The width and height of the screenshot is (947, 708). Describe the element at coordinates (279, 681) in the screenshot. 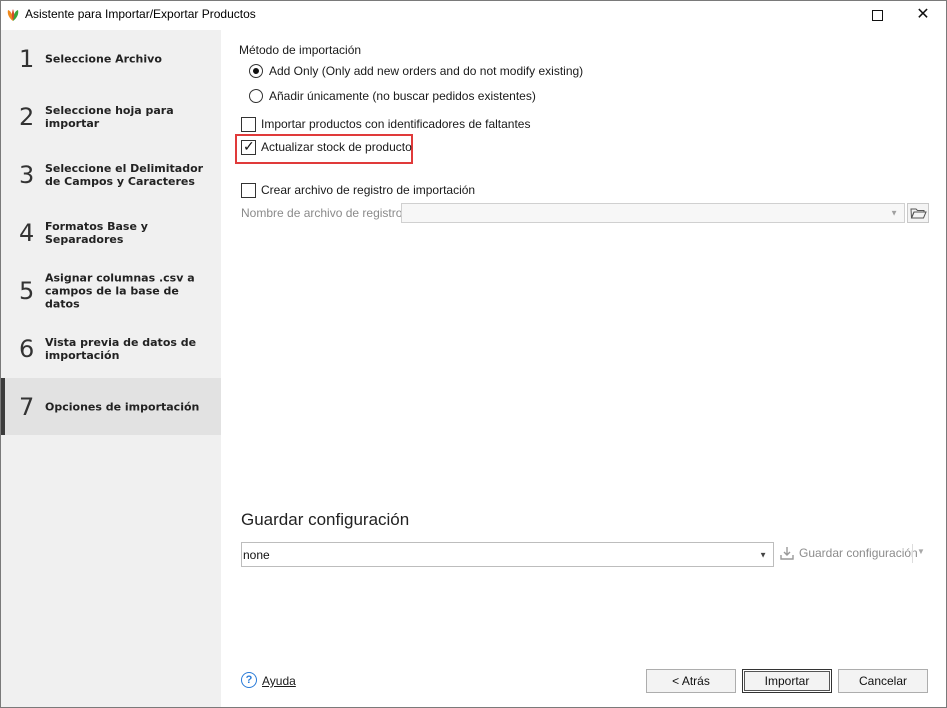

I see `help-link: Ayuda` at that location.